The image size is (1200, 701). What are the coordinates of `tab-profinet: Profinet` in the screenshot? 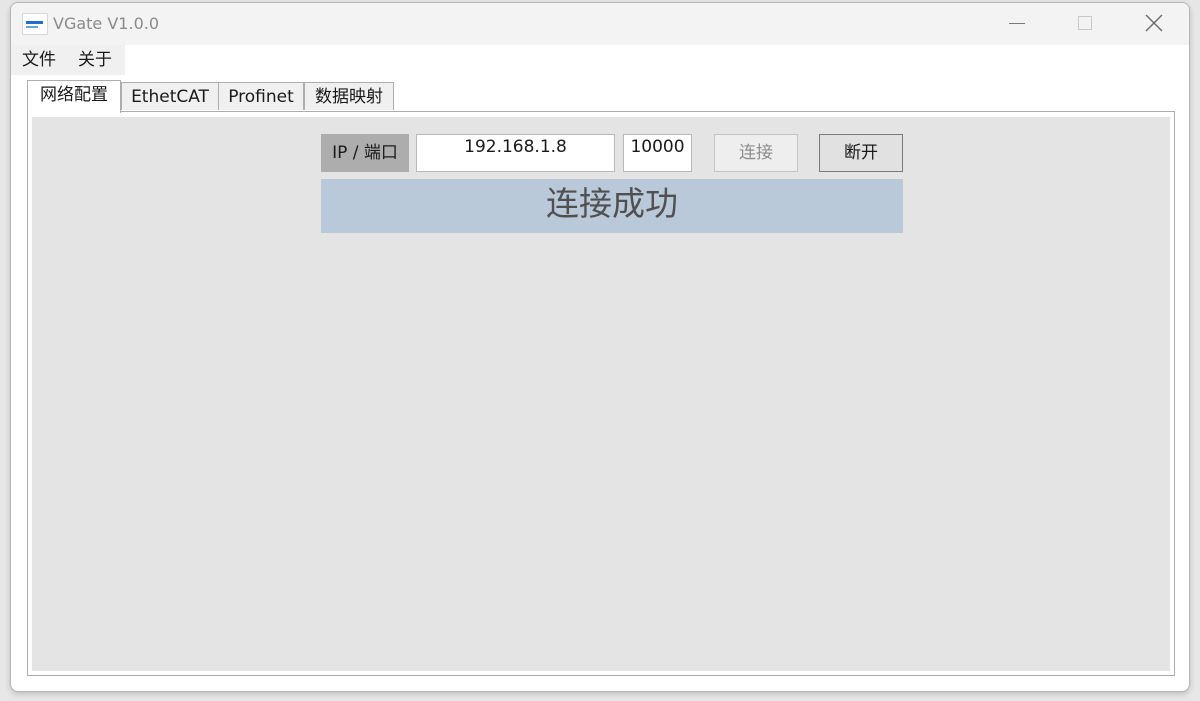 It's located at (261, 96).